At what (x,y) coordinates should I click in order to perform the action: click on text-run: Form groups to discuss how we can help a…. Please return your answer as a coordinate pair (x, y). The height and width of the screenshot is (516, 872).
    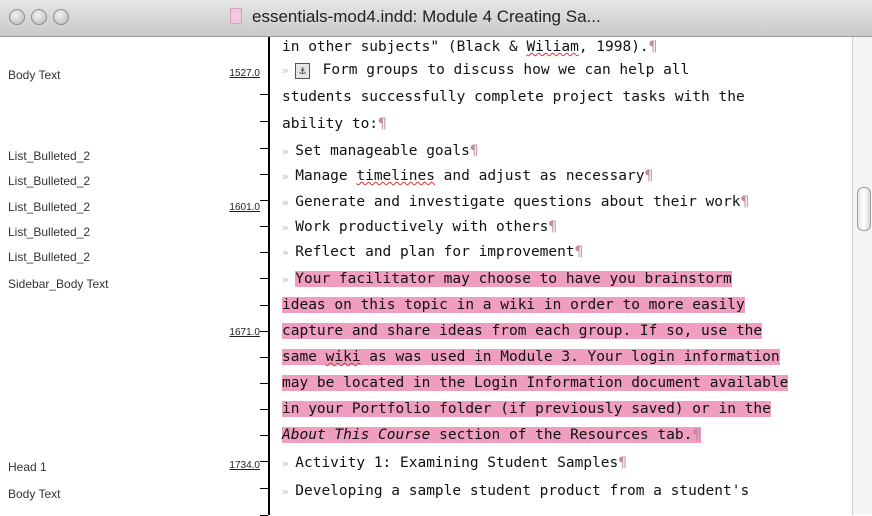
    Looking at the image, I should click on (501, 70).